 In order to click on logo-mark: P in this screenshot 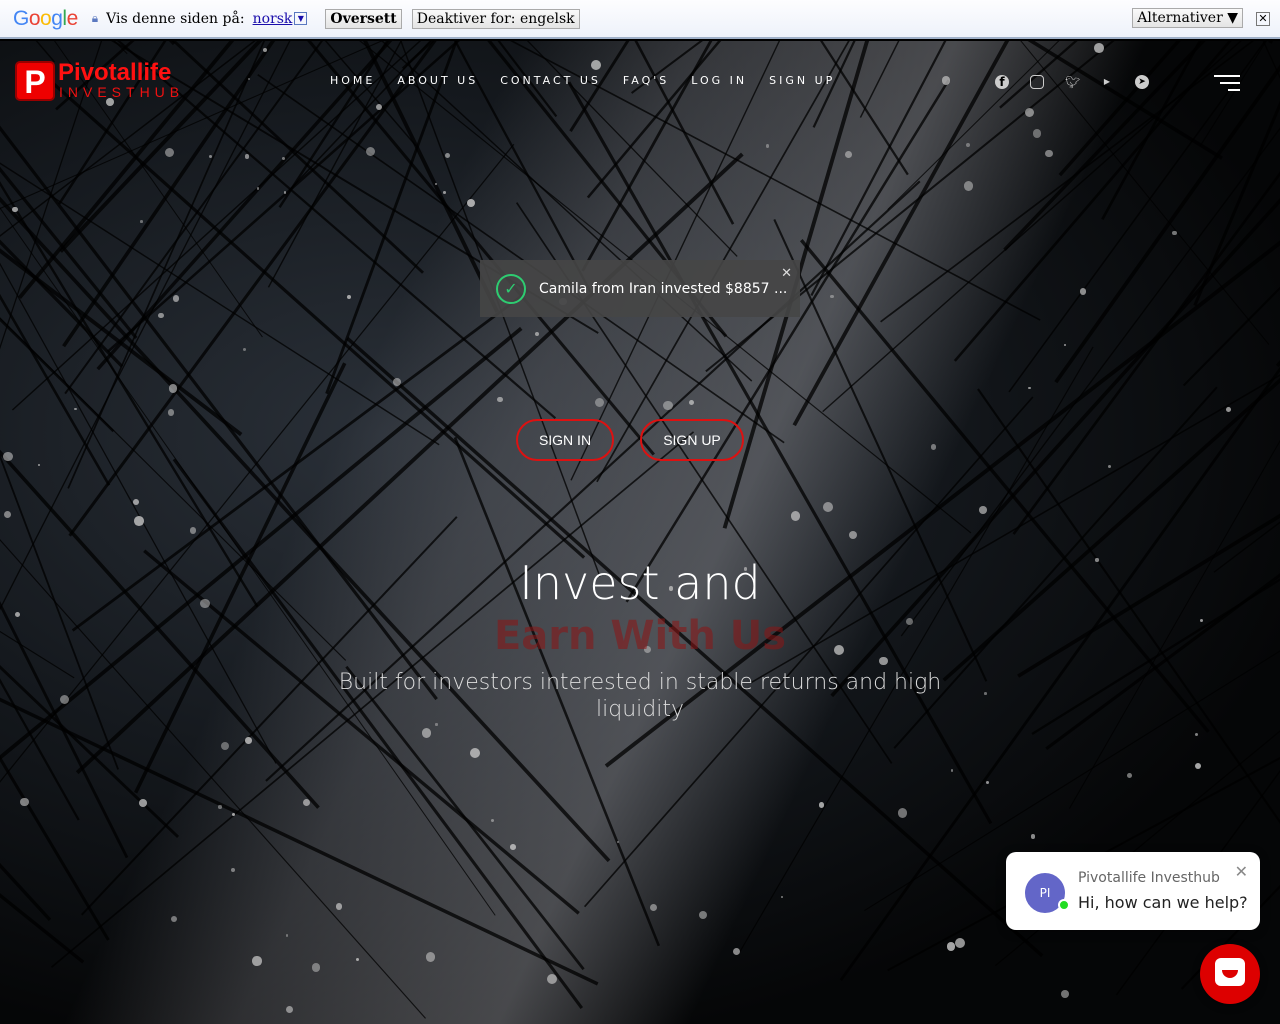, I will do `click(35, 81)`.